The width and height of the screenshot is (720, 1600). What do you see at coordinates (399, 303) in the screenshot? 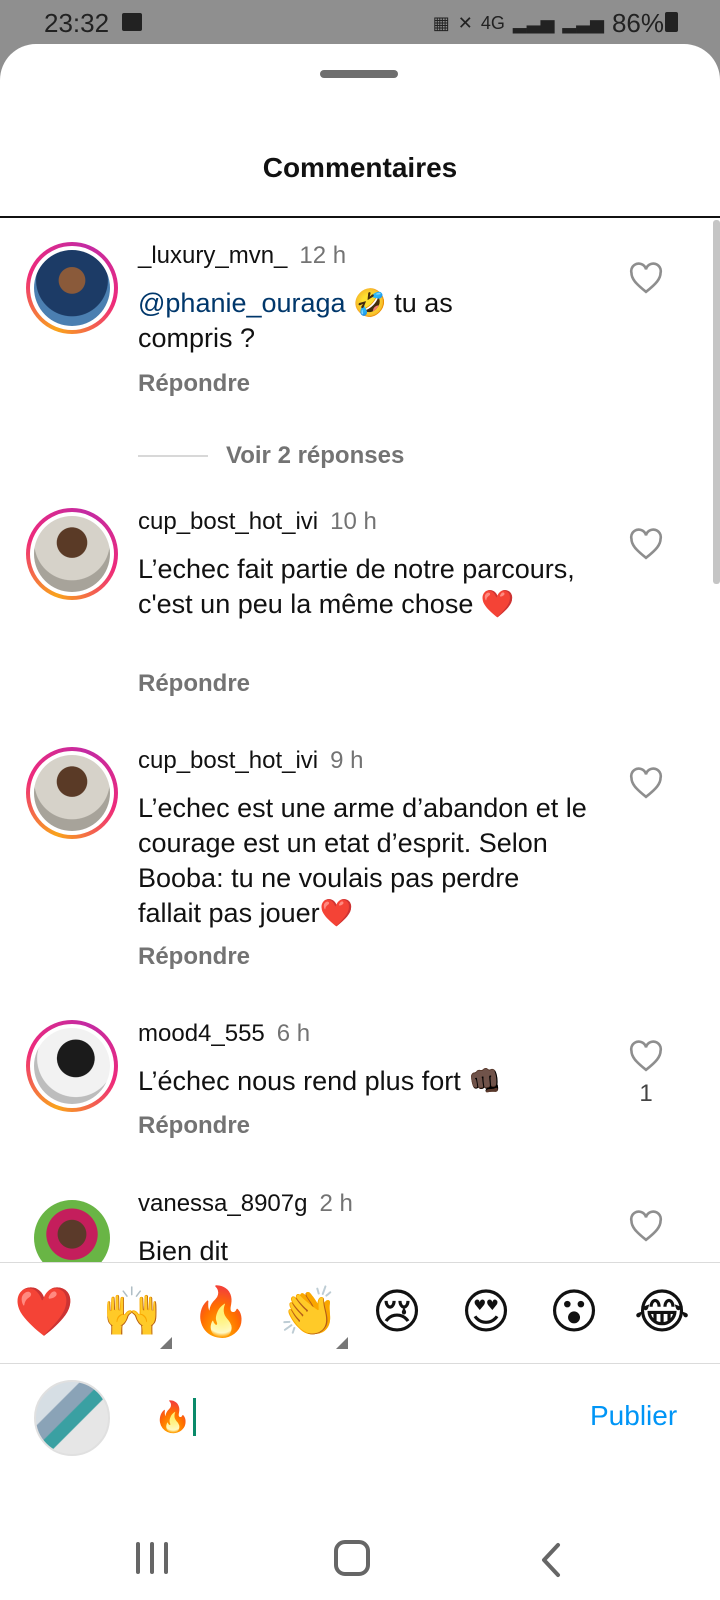
I see `comment-text-rest: 🤣 tu as` at bounding box center [399, 303].